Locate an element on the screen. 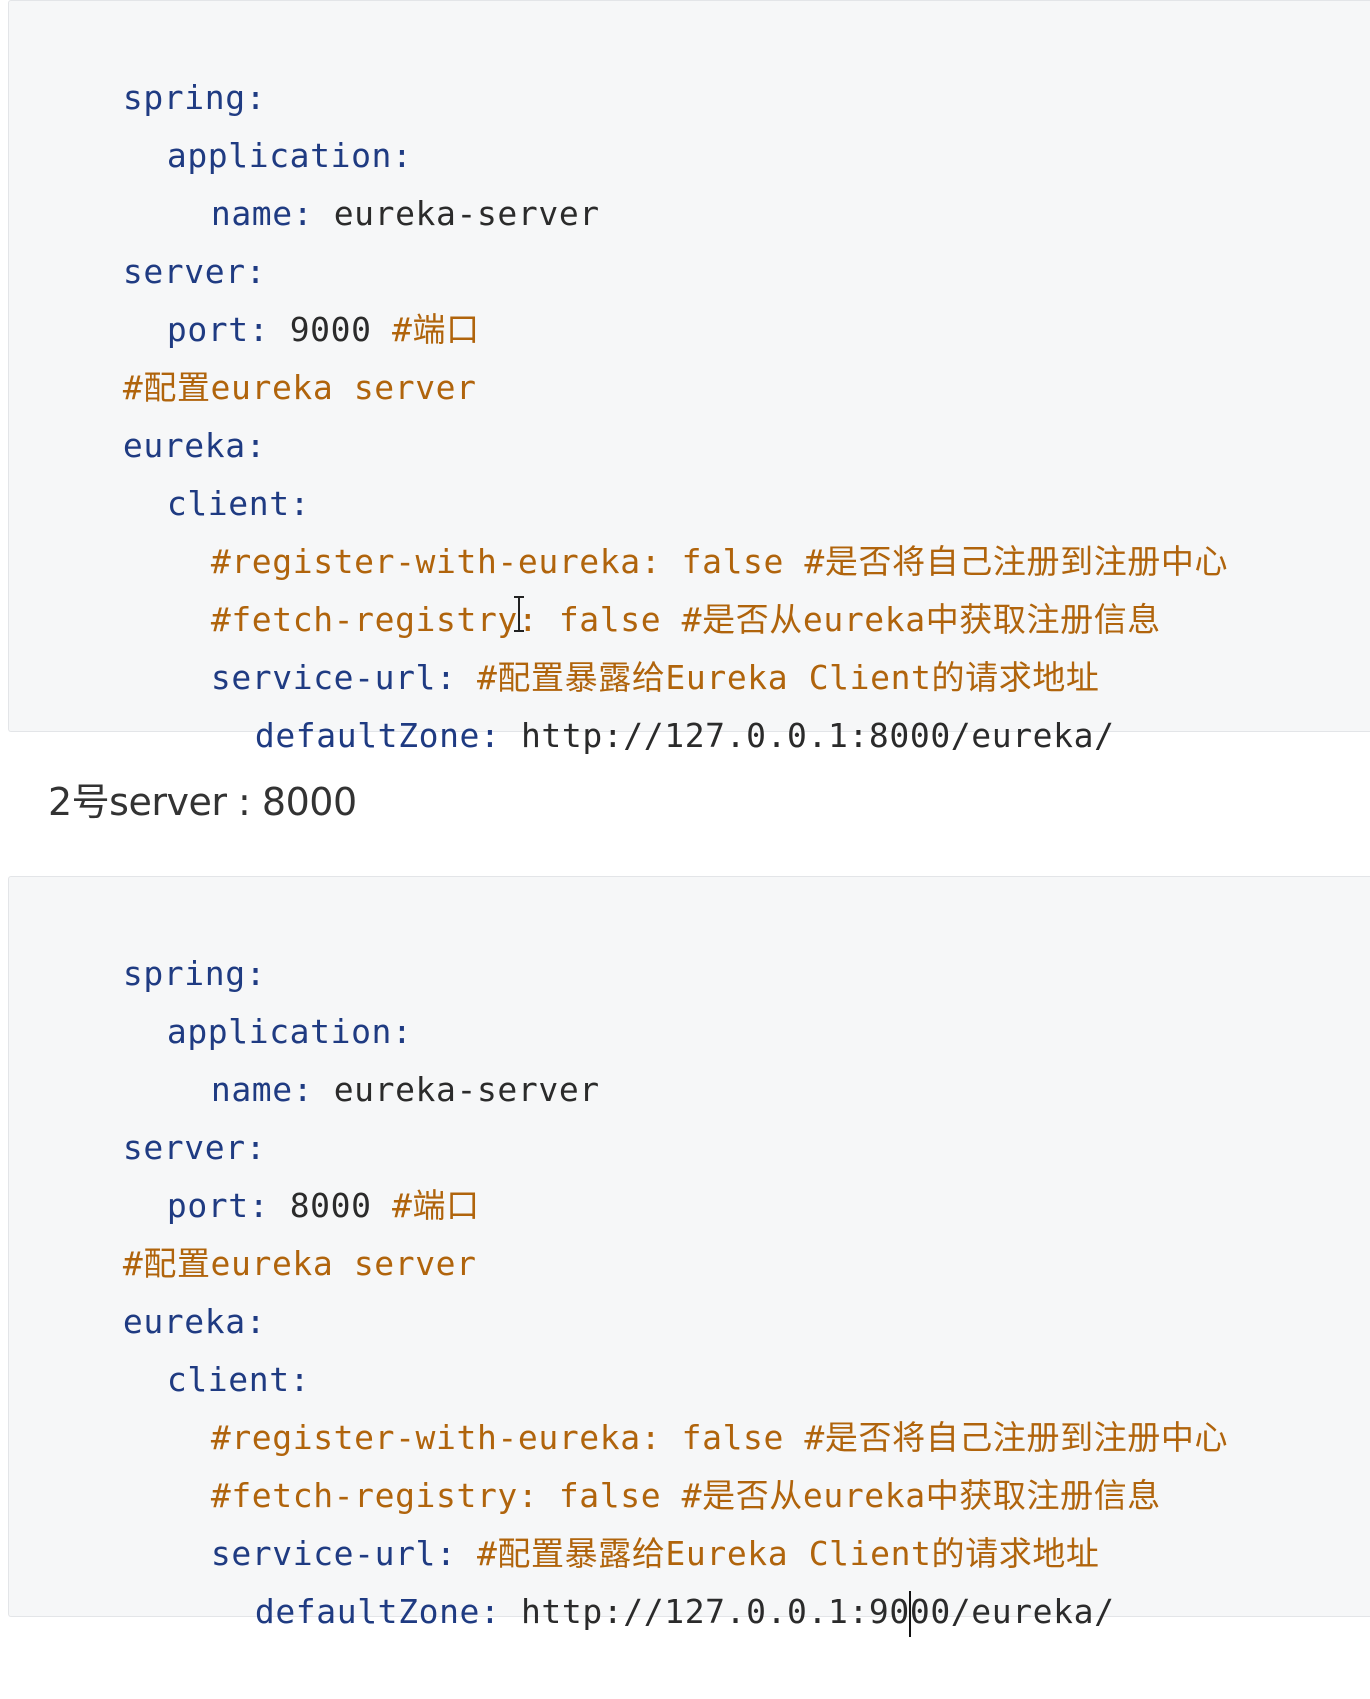  yaml-value: 8000 is located at coordinates (330, 1205).